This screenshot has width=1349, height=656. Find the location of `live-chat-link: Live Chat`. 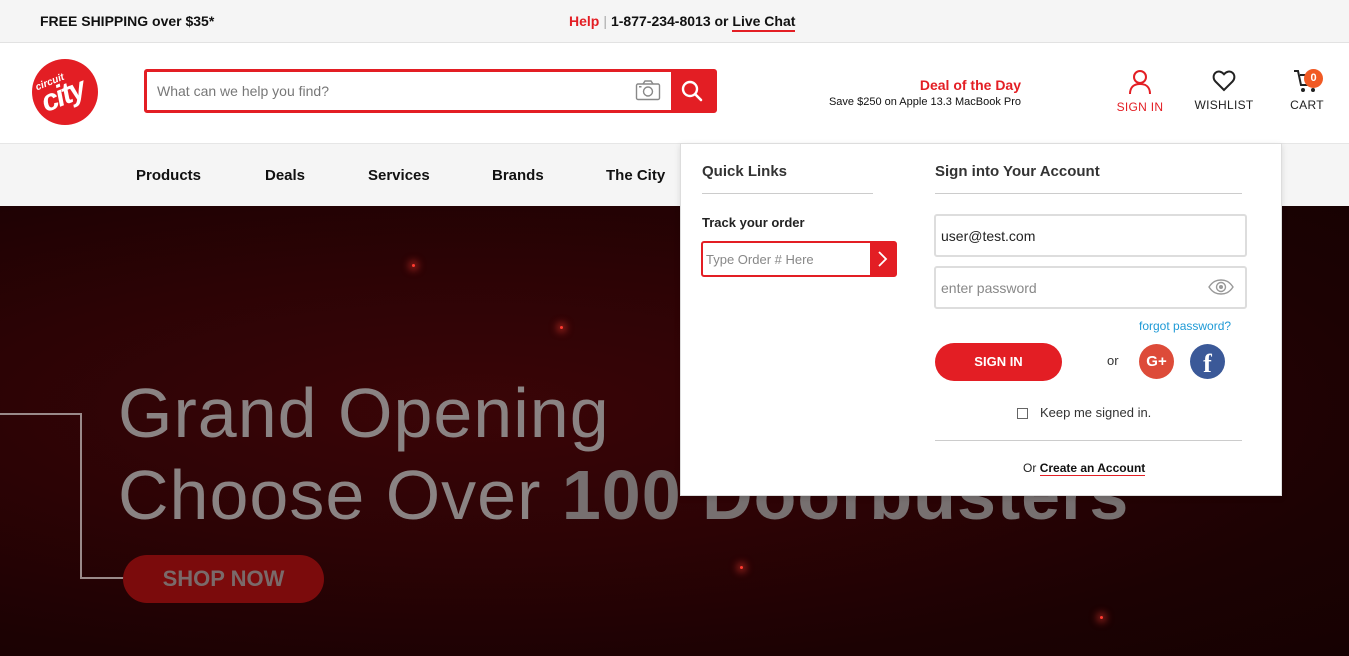

live-chat-link: Live Chat is located at coordinates (764, 22).